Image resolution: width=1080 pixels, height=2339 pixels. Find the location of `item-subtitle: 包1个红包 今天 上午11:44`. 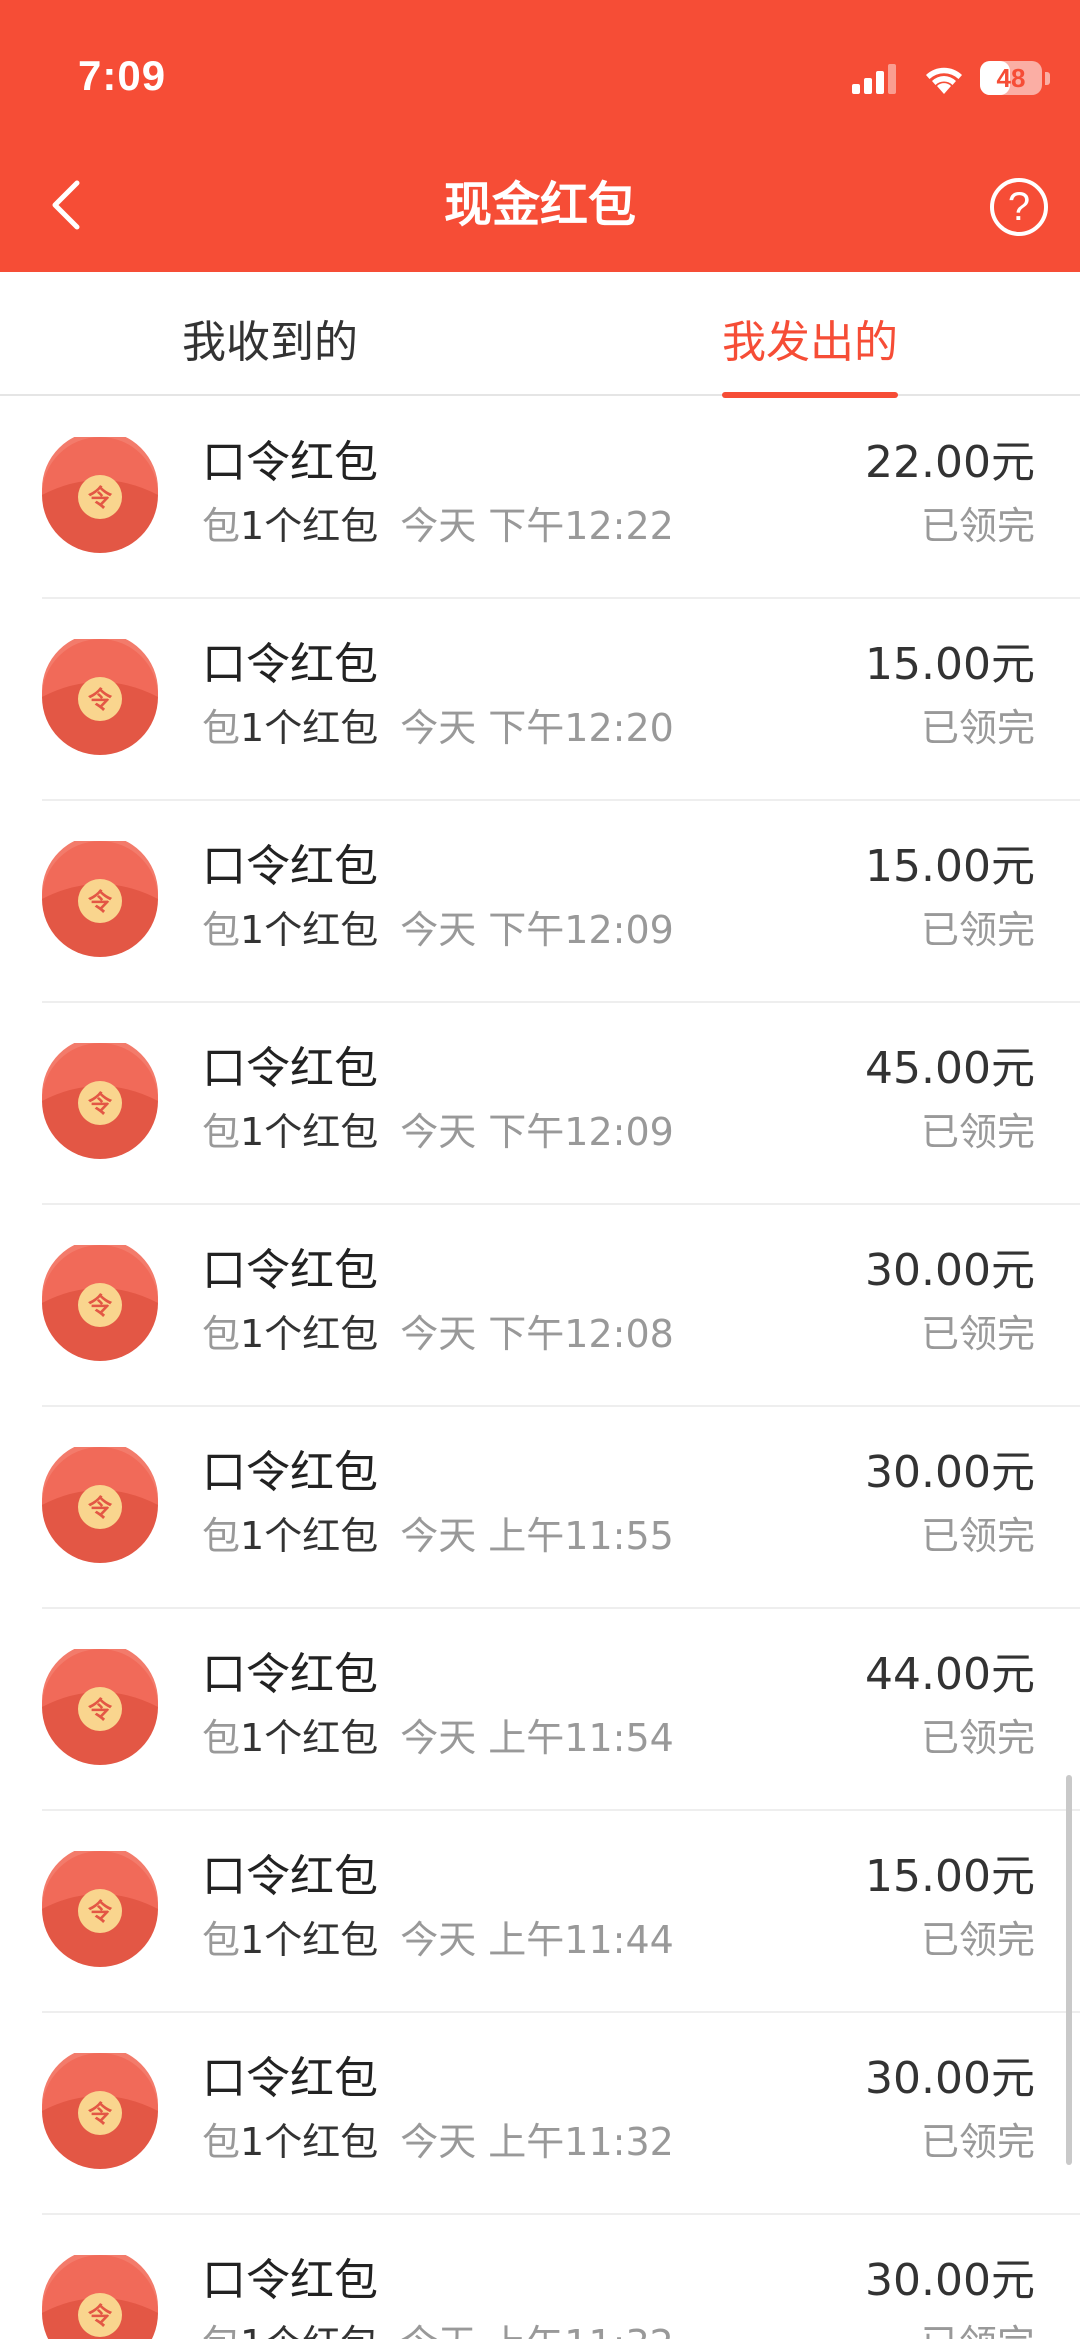

item-subtitle: 包1个红包 今天 上午11:44 is located at coordinates (438, 1940).